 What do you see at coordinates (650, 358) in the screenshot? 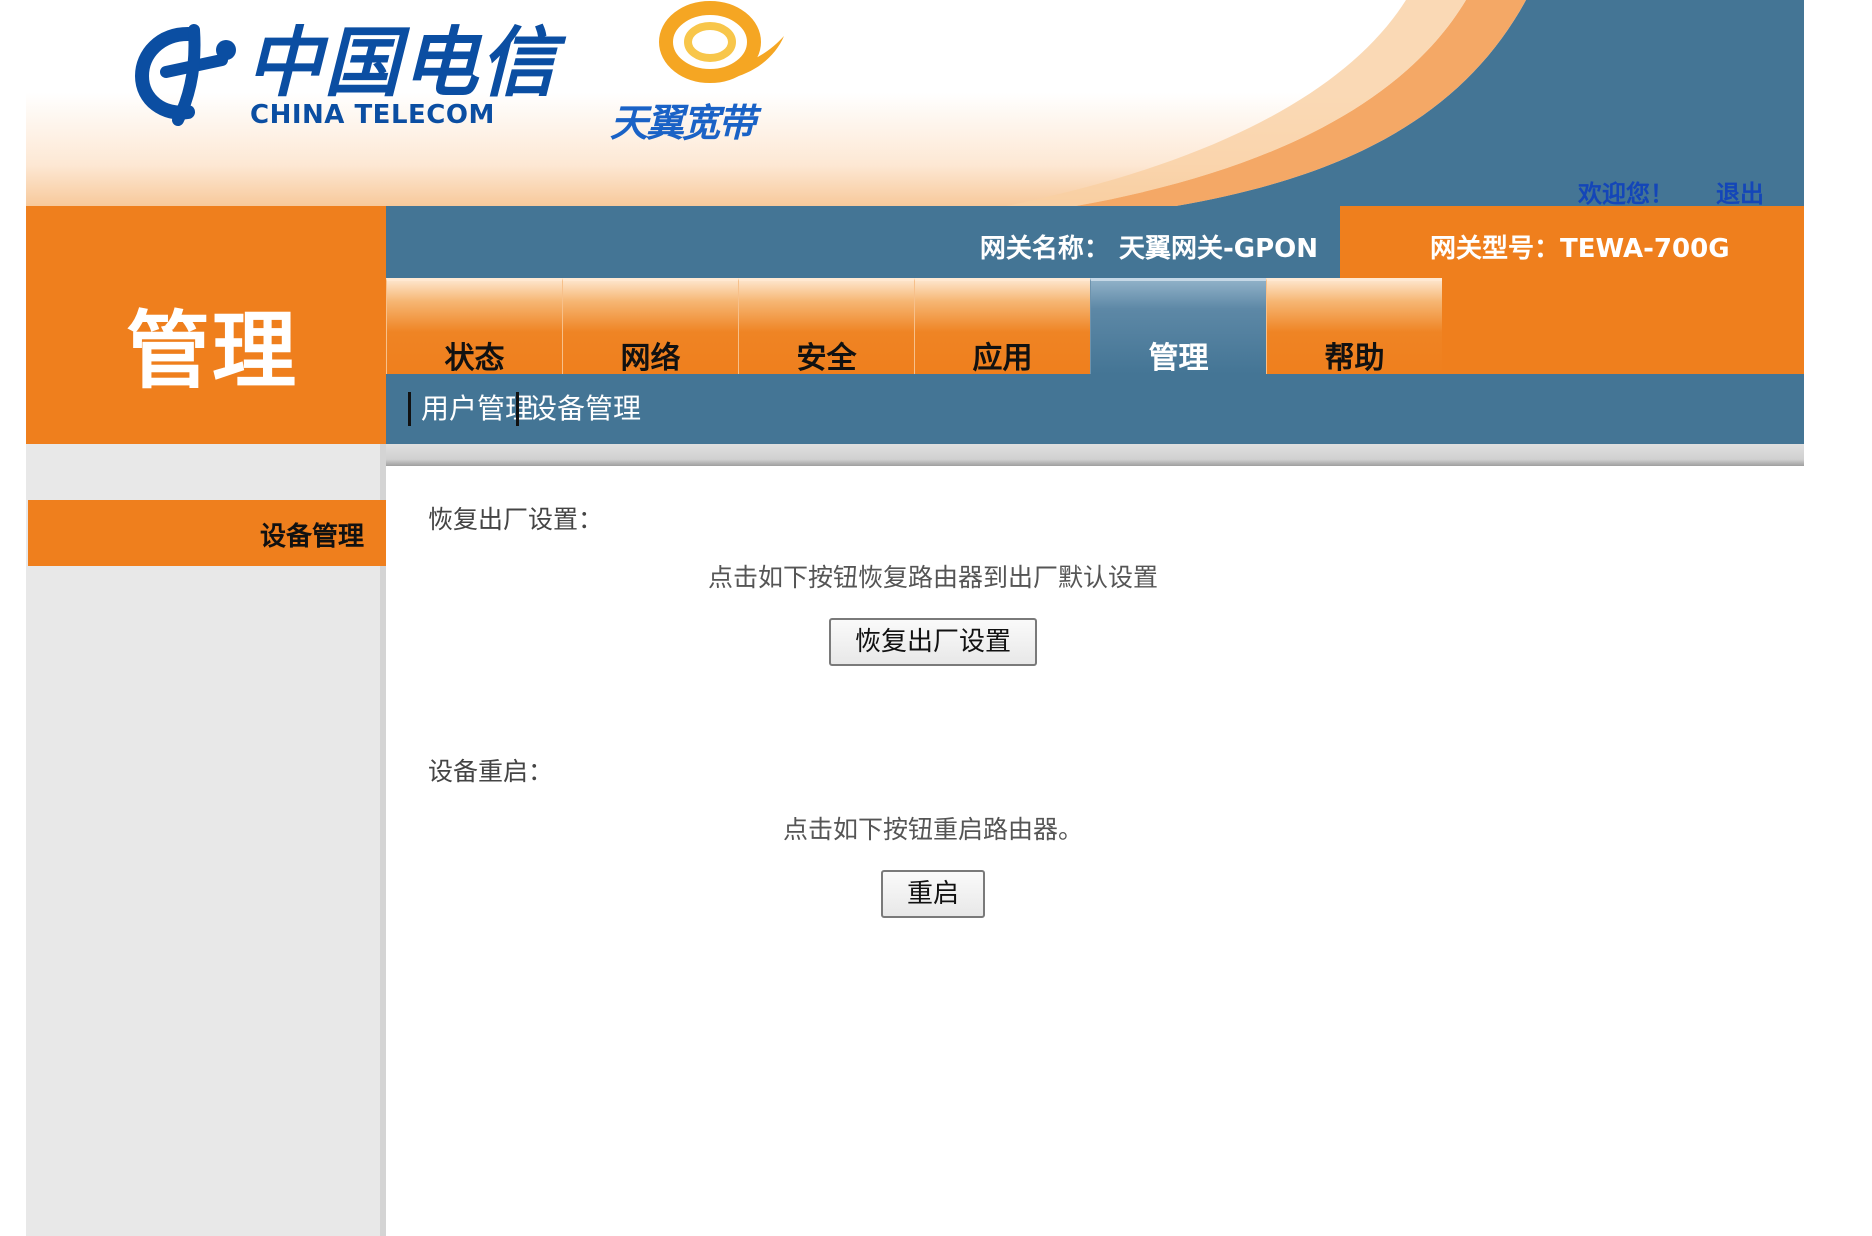
I see `tab-label: 网络` at bounding box center [650, 358].